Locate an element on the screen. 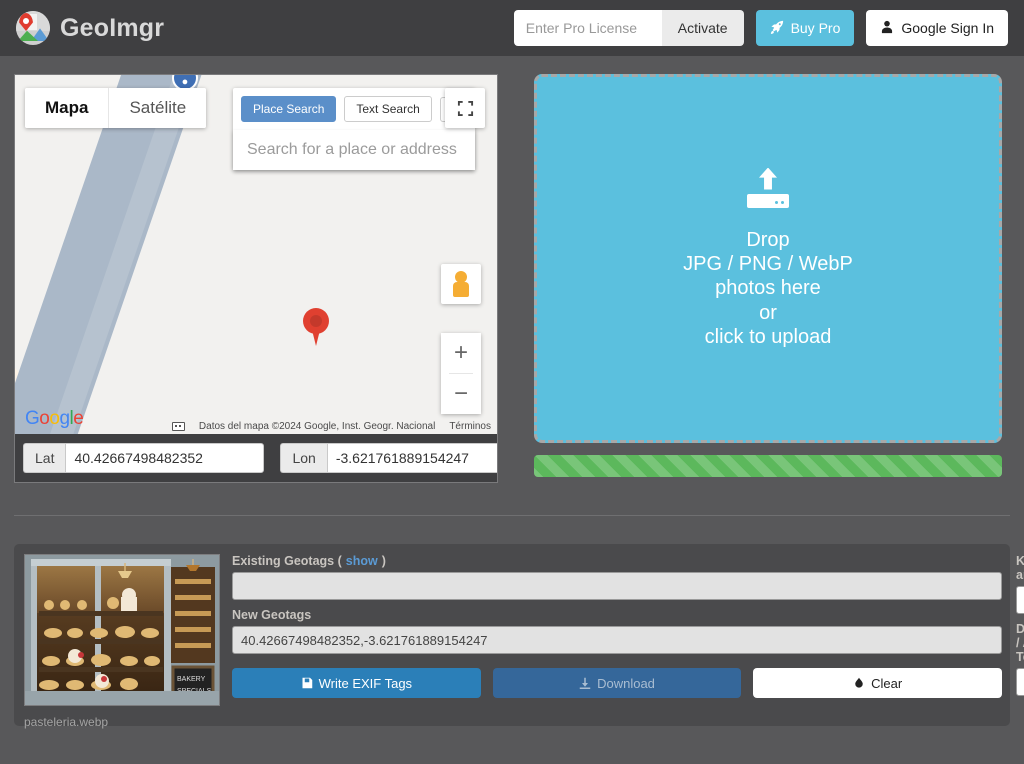 The width and height of the screenshot is (1024, 764). lon-label: Lon is located at coordinates (303, 458).